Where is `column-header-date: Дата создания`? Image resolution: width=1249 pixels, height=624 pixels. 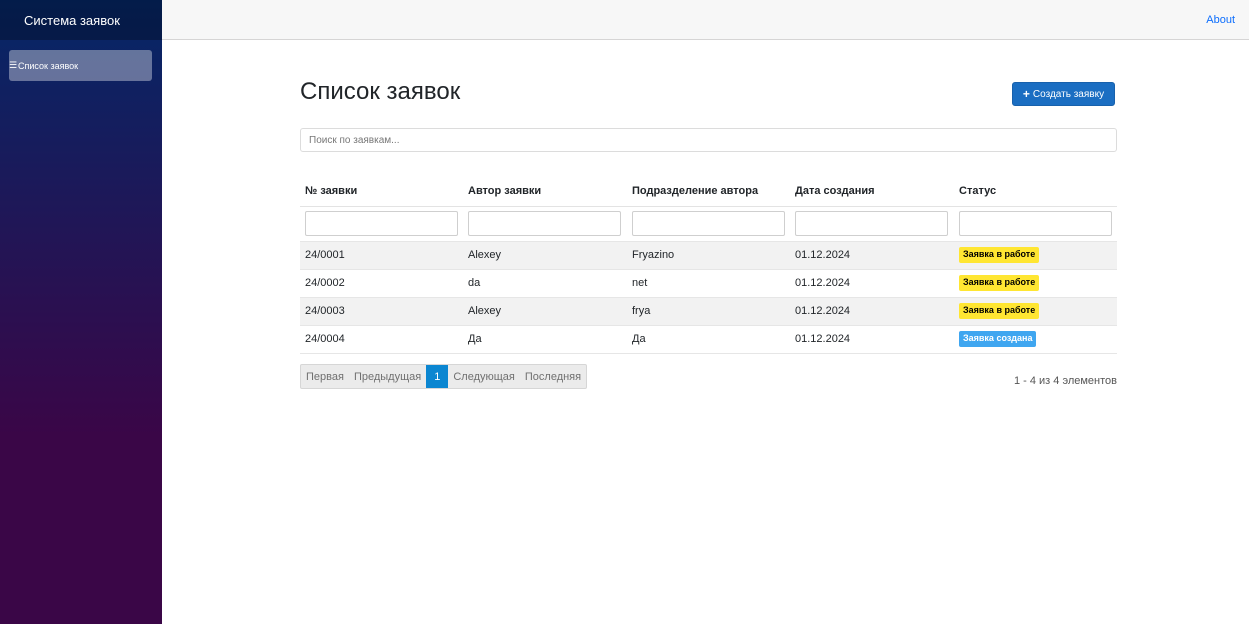 column-header-date: Дата создания is located at coordinates (872, 192).